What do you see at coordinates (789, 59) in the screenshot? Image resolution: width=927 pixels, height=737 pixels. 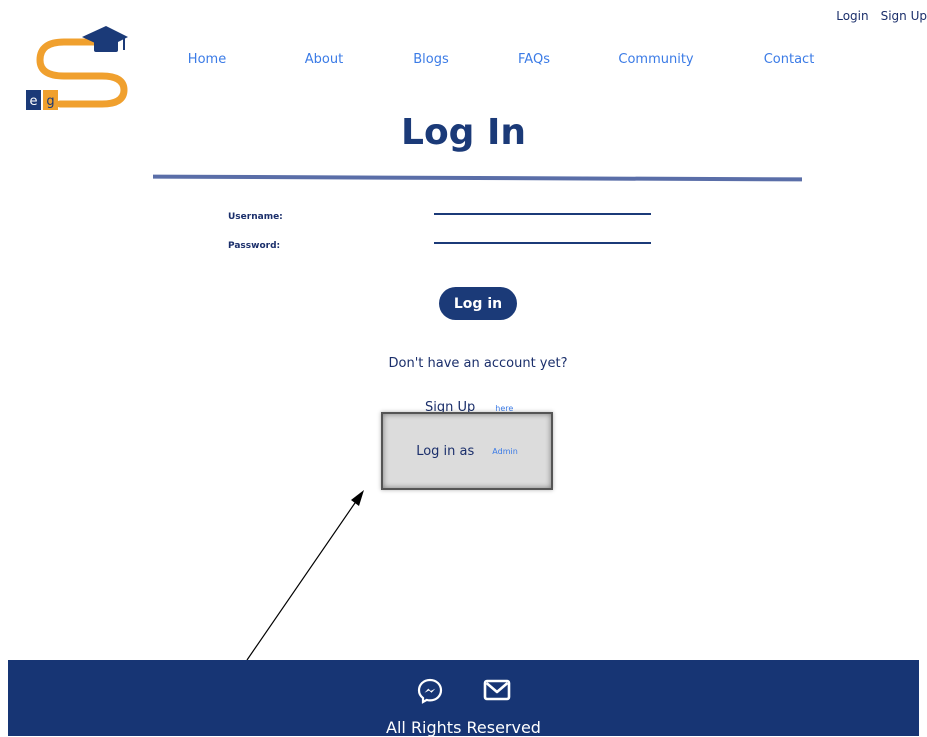 I see `nav-contact: Contact` at bounding box center [789, 59].